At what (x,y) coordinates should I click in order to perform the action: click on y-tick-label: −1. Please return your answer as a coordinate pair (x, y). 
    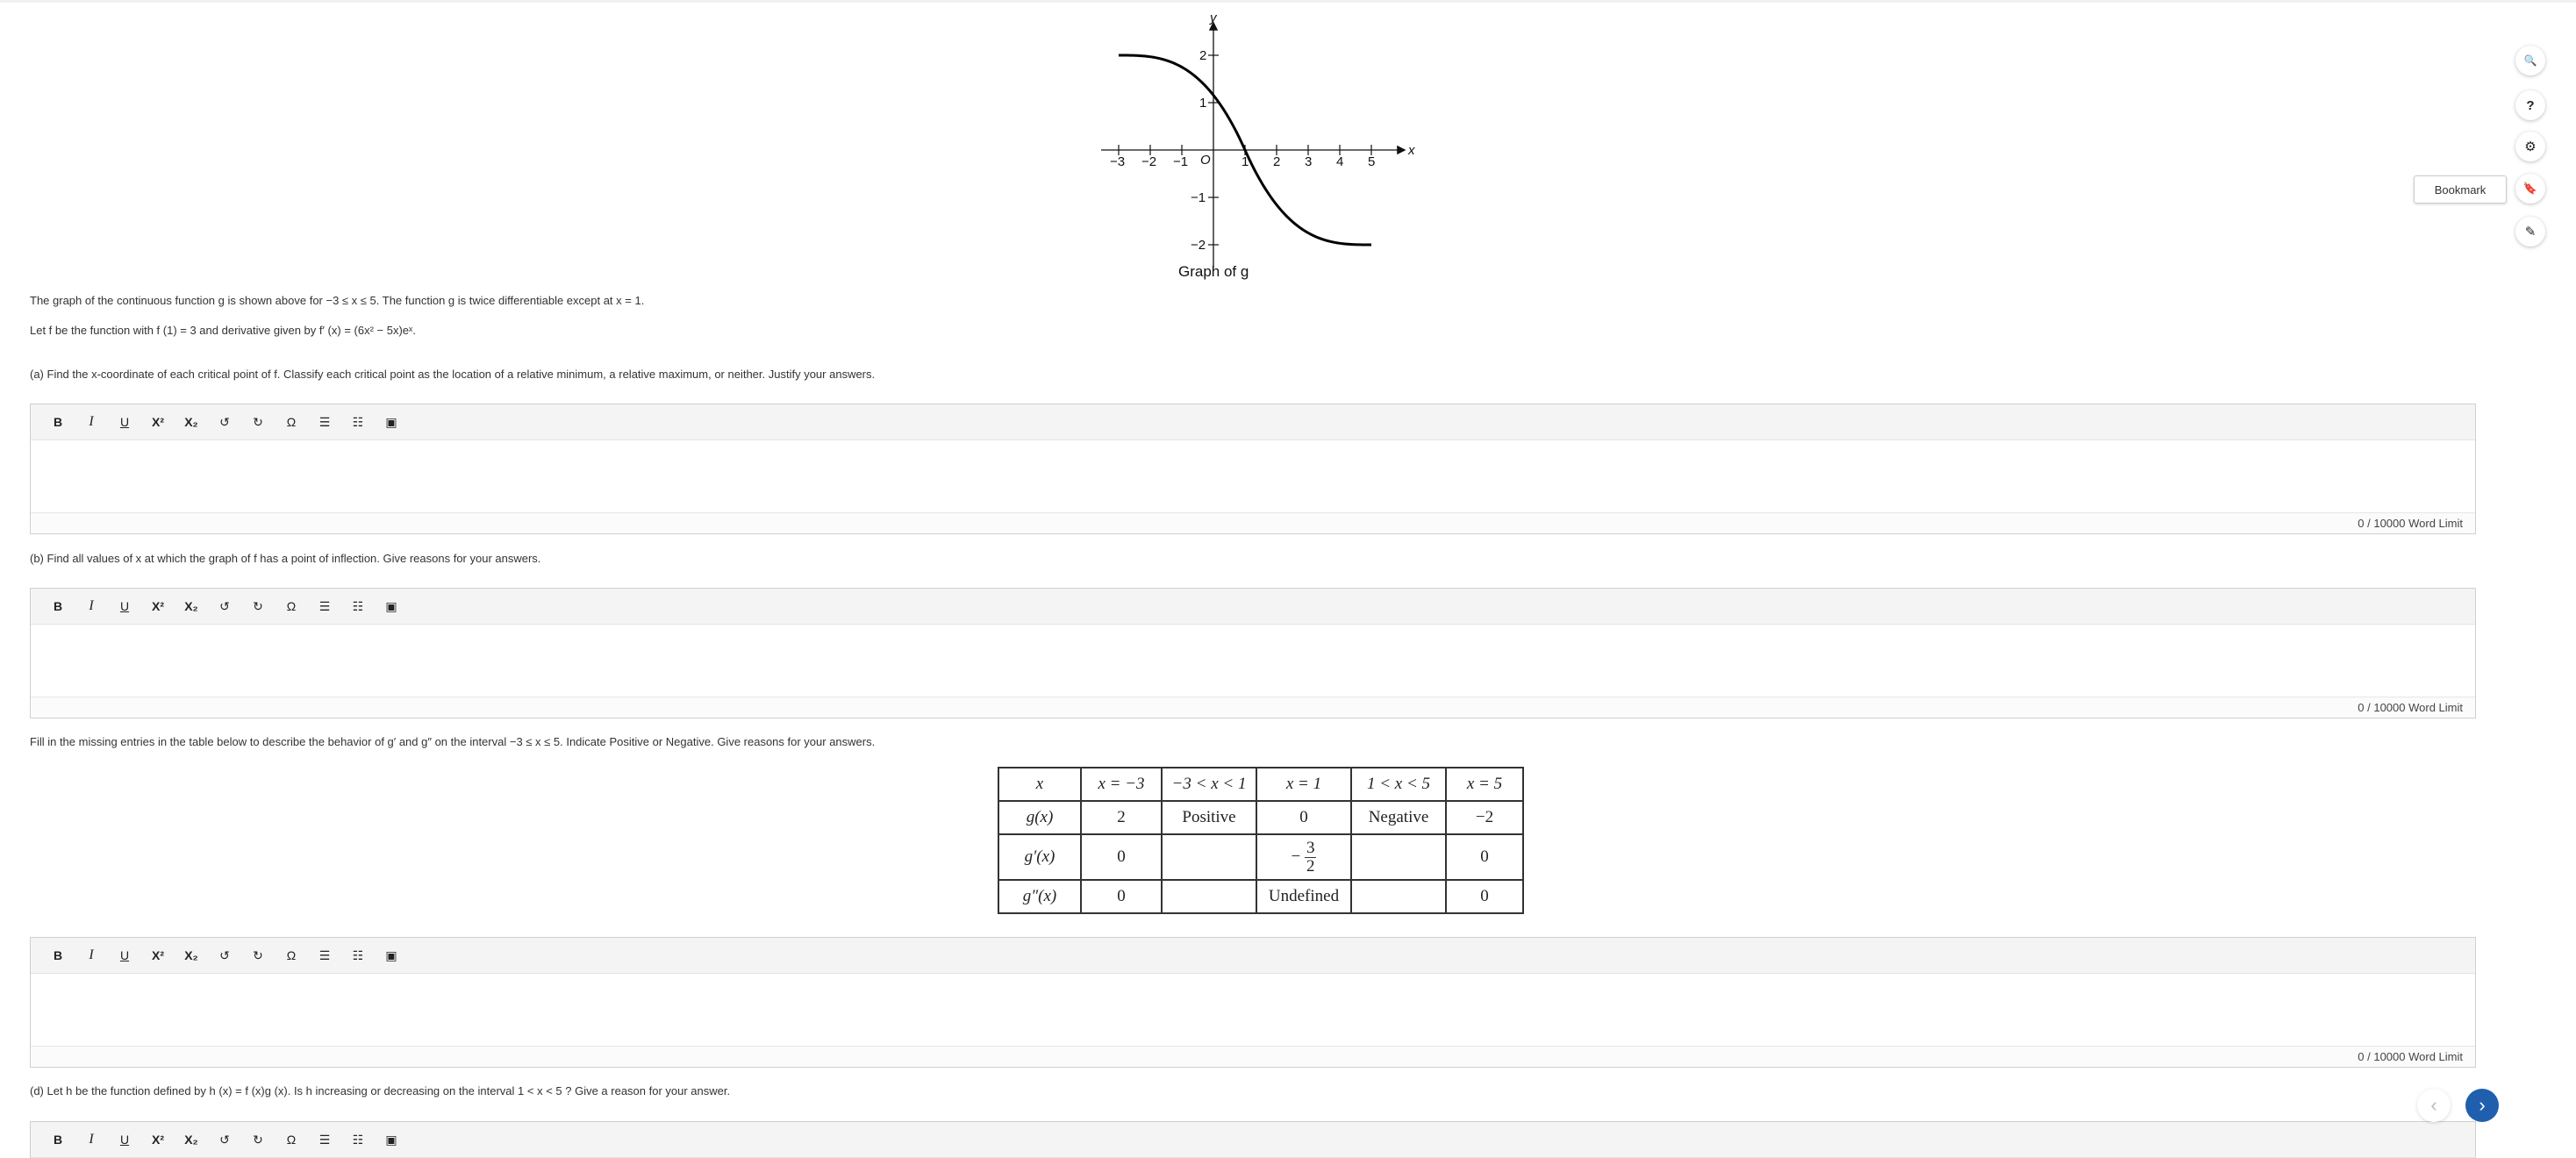
    Looking at the image, I should click on (1198, 197).